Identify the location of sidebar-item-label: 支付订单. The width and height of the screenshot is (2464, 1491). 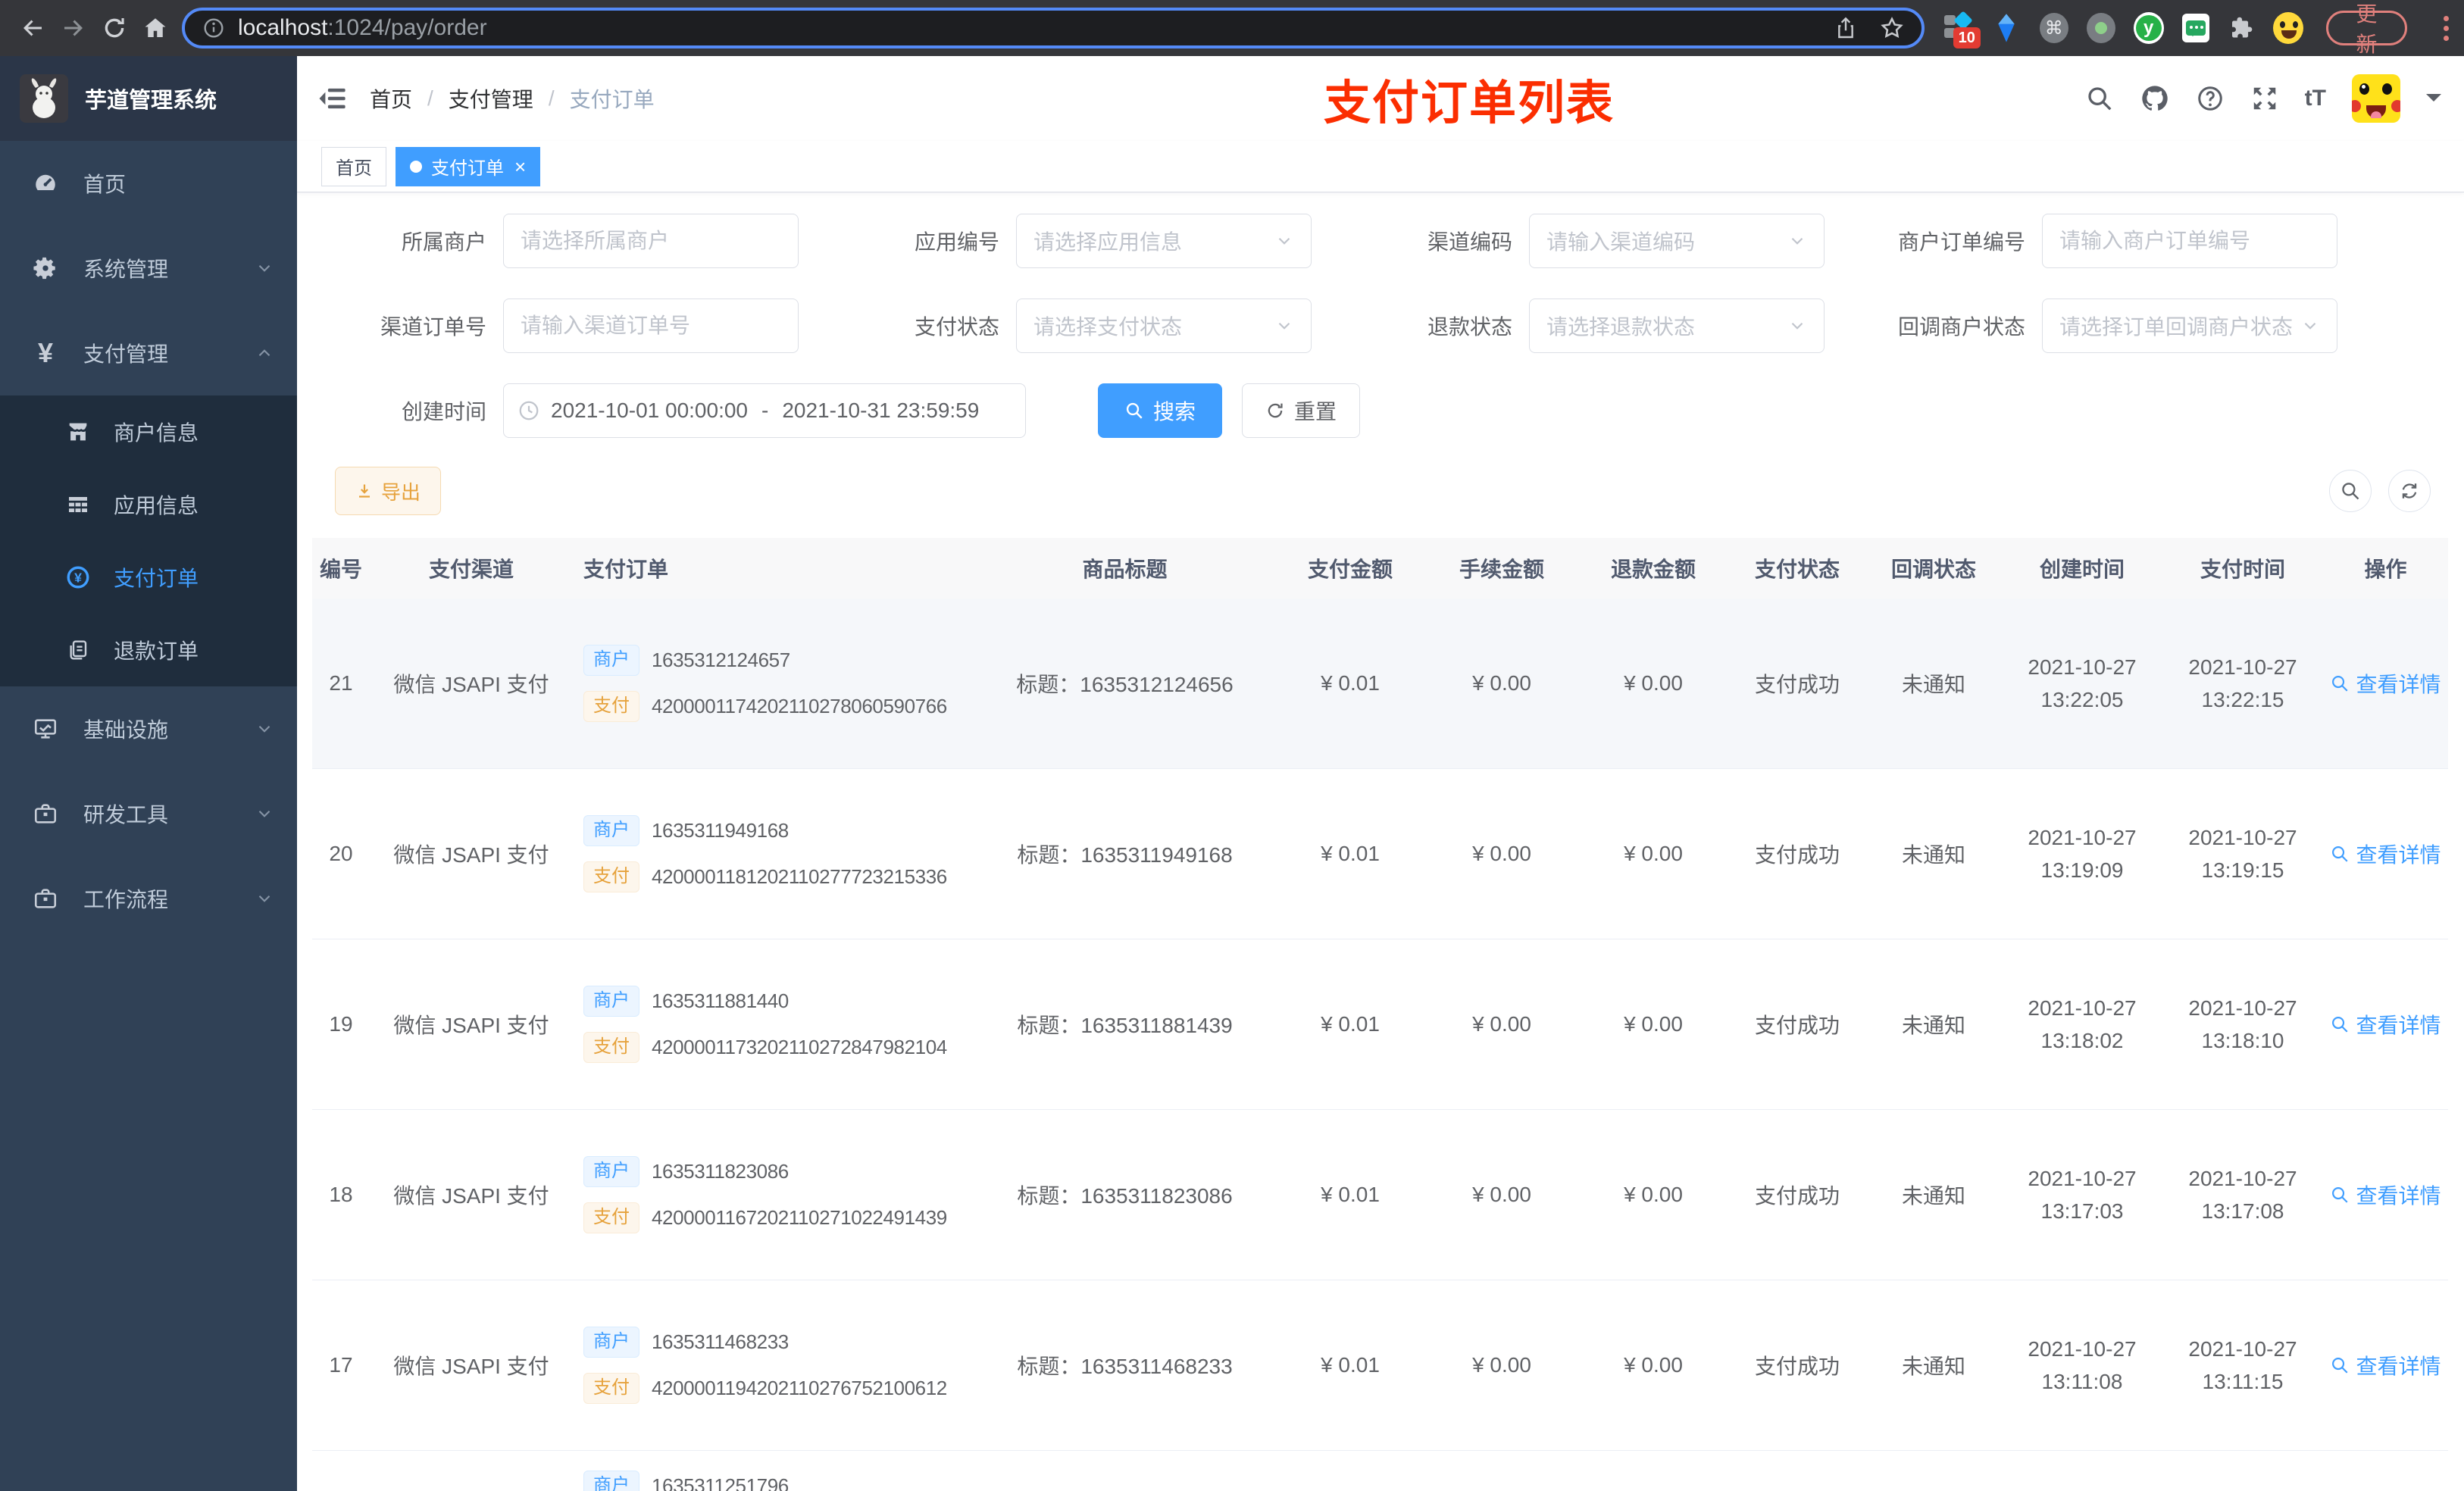
(156, 578).